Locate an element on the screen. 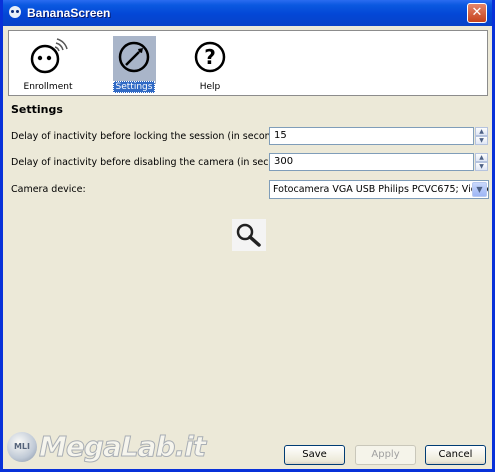 The height and width of the screenshot is (472, 495). face-scan-icon is located at coordinates (49, 56).